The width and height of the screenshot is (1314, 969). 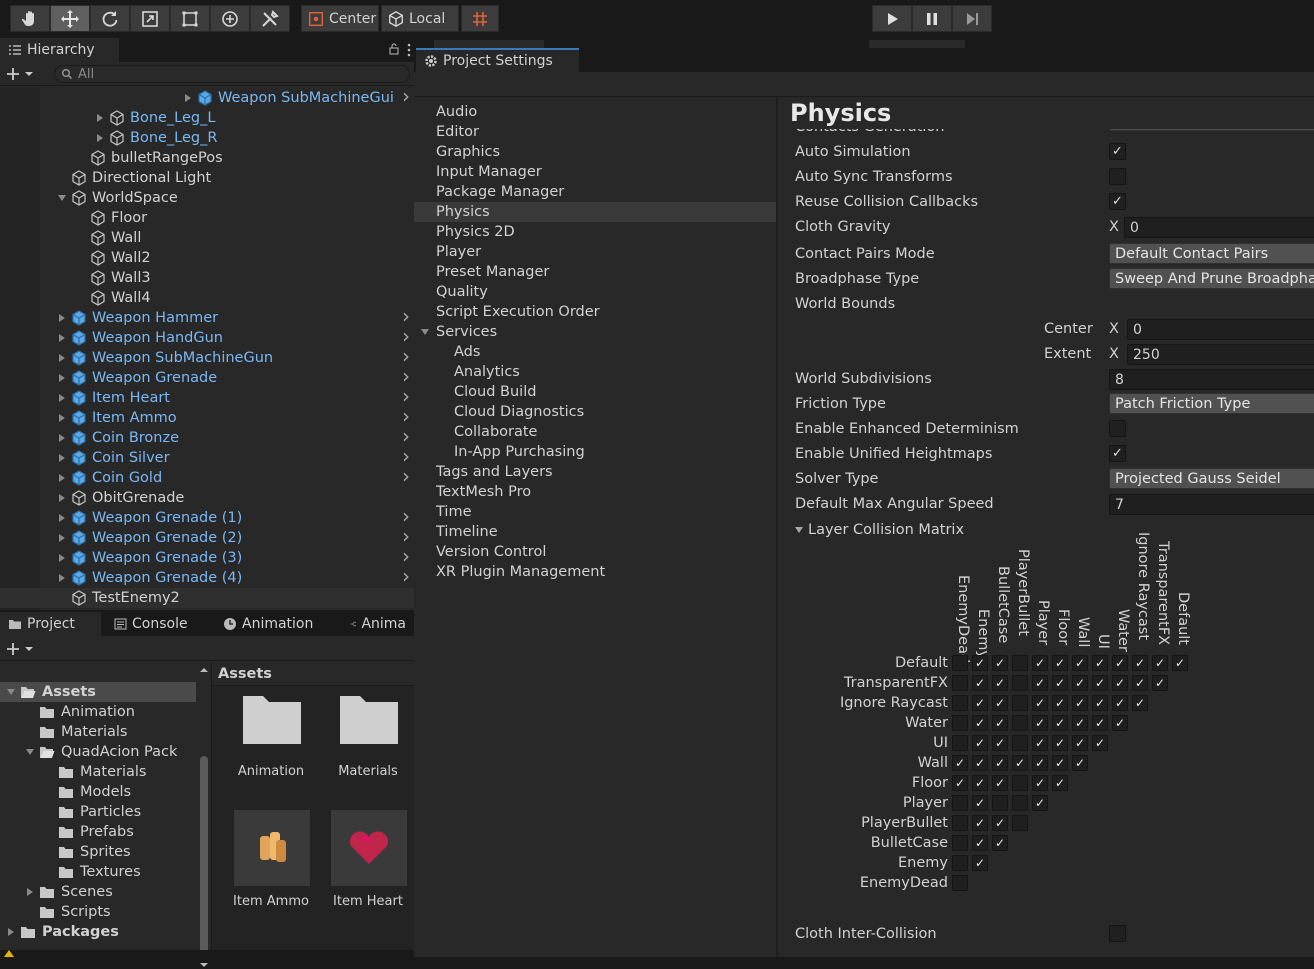 What do you see at coordinates (70, 18) in the screenshot?
I see `move-tool-button` at bounding box center [70, 18].